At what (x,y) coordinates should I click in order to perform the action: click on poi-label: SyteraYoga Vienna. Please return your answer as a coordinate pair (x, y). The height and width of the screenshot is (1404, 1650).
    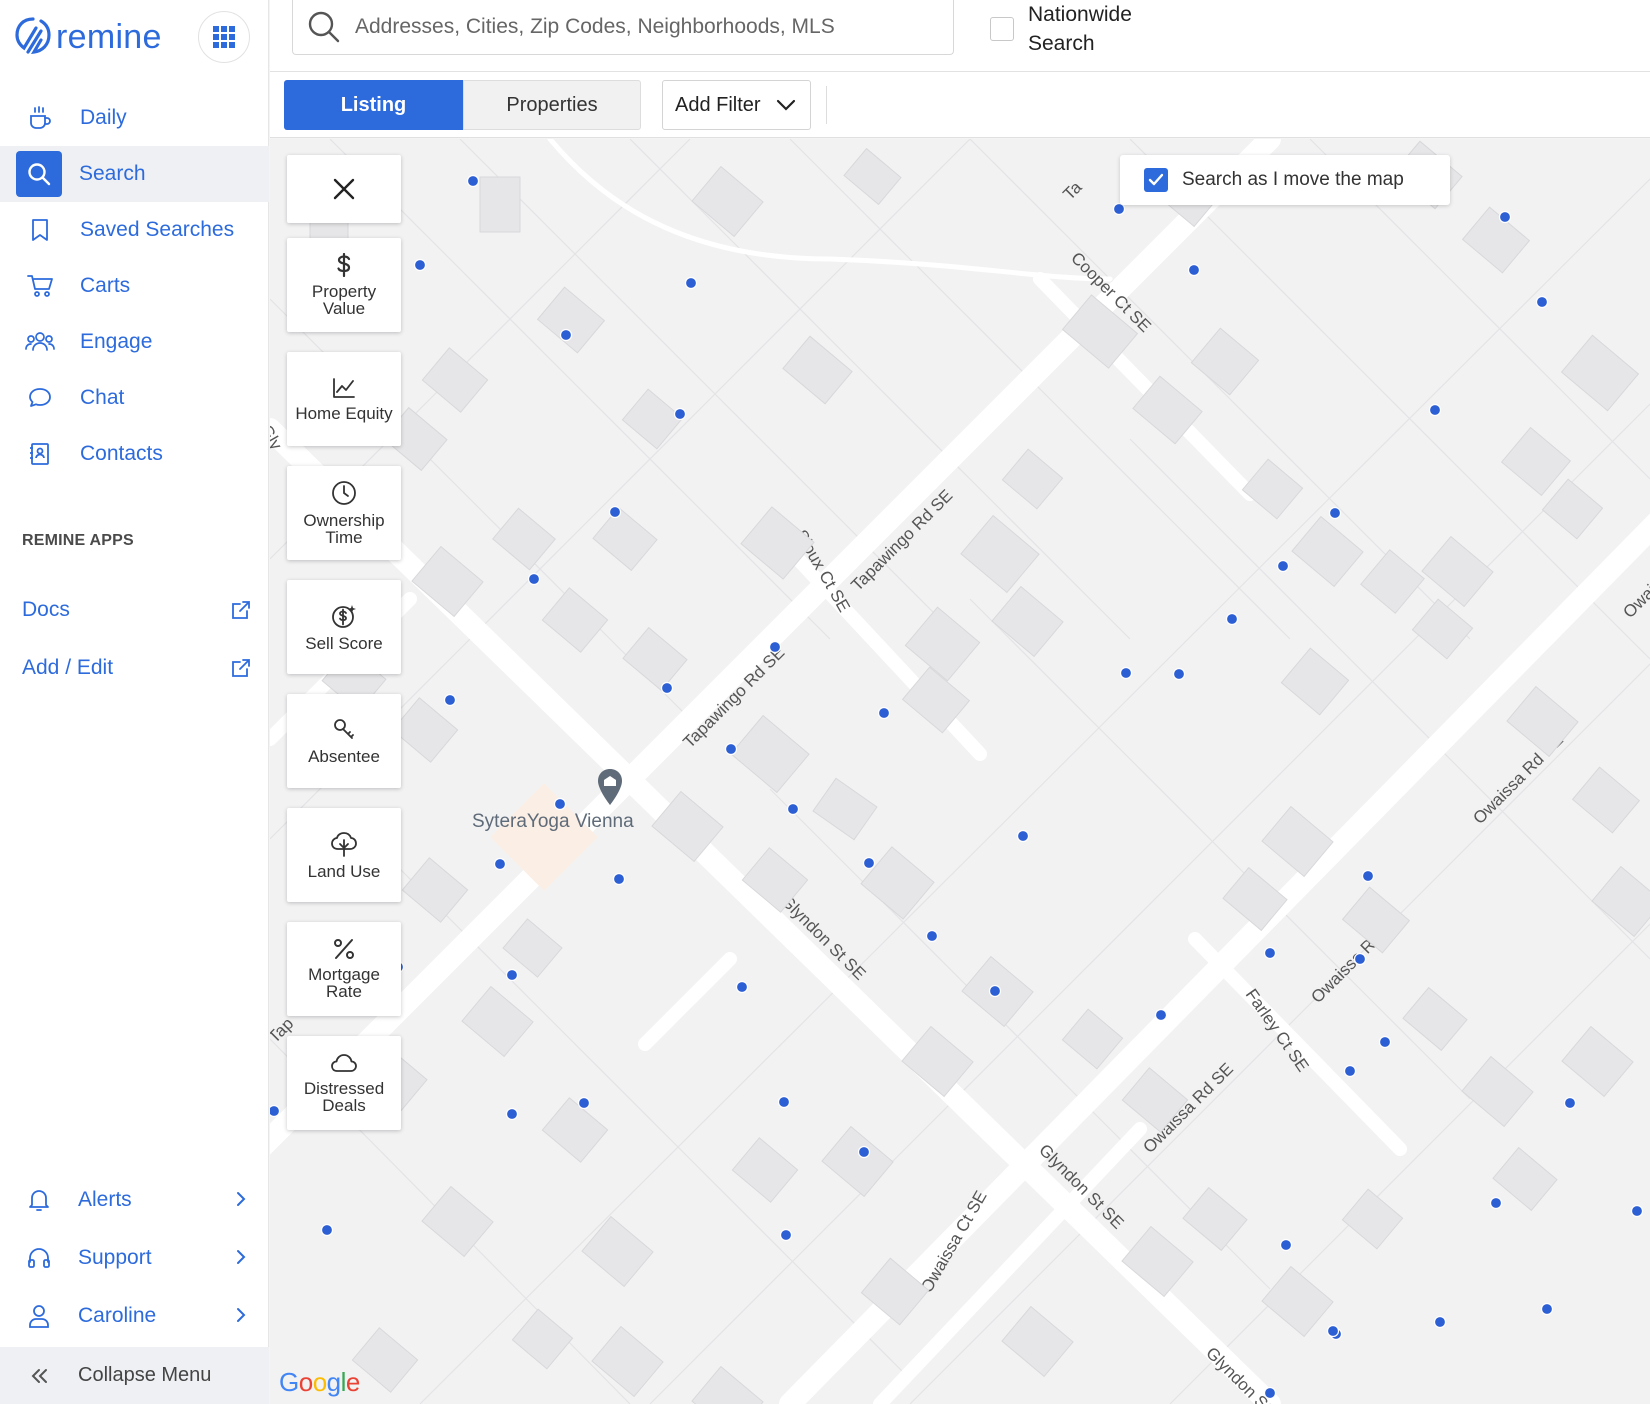
    Looking at the image, I should click on (553, 822).